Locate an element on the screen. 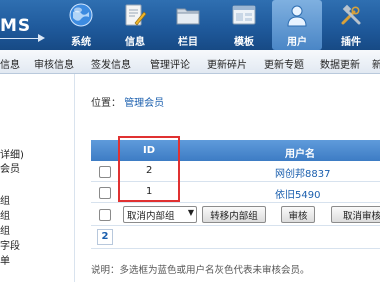  logo-arrow-icon is located at coordinates (41, 38).